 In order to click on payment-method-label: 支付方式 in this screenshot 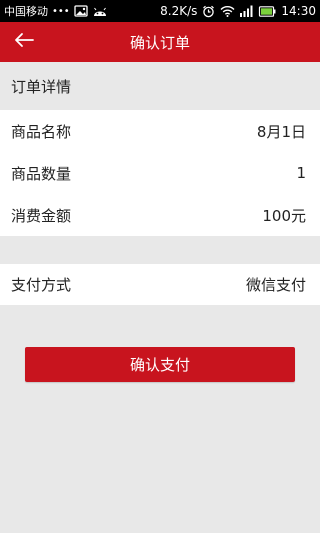, I will do `click(41, 285)`.